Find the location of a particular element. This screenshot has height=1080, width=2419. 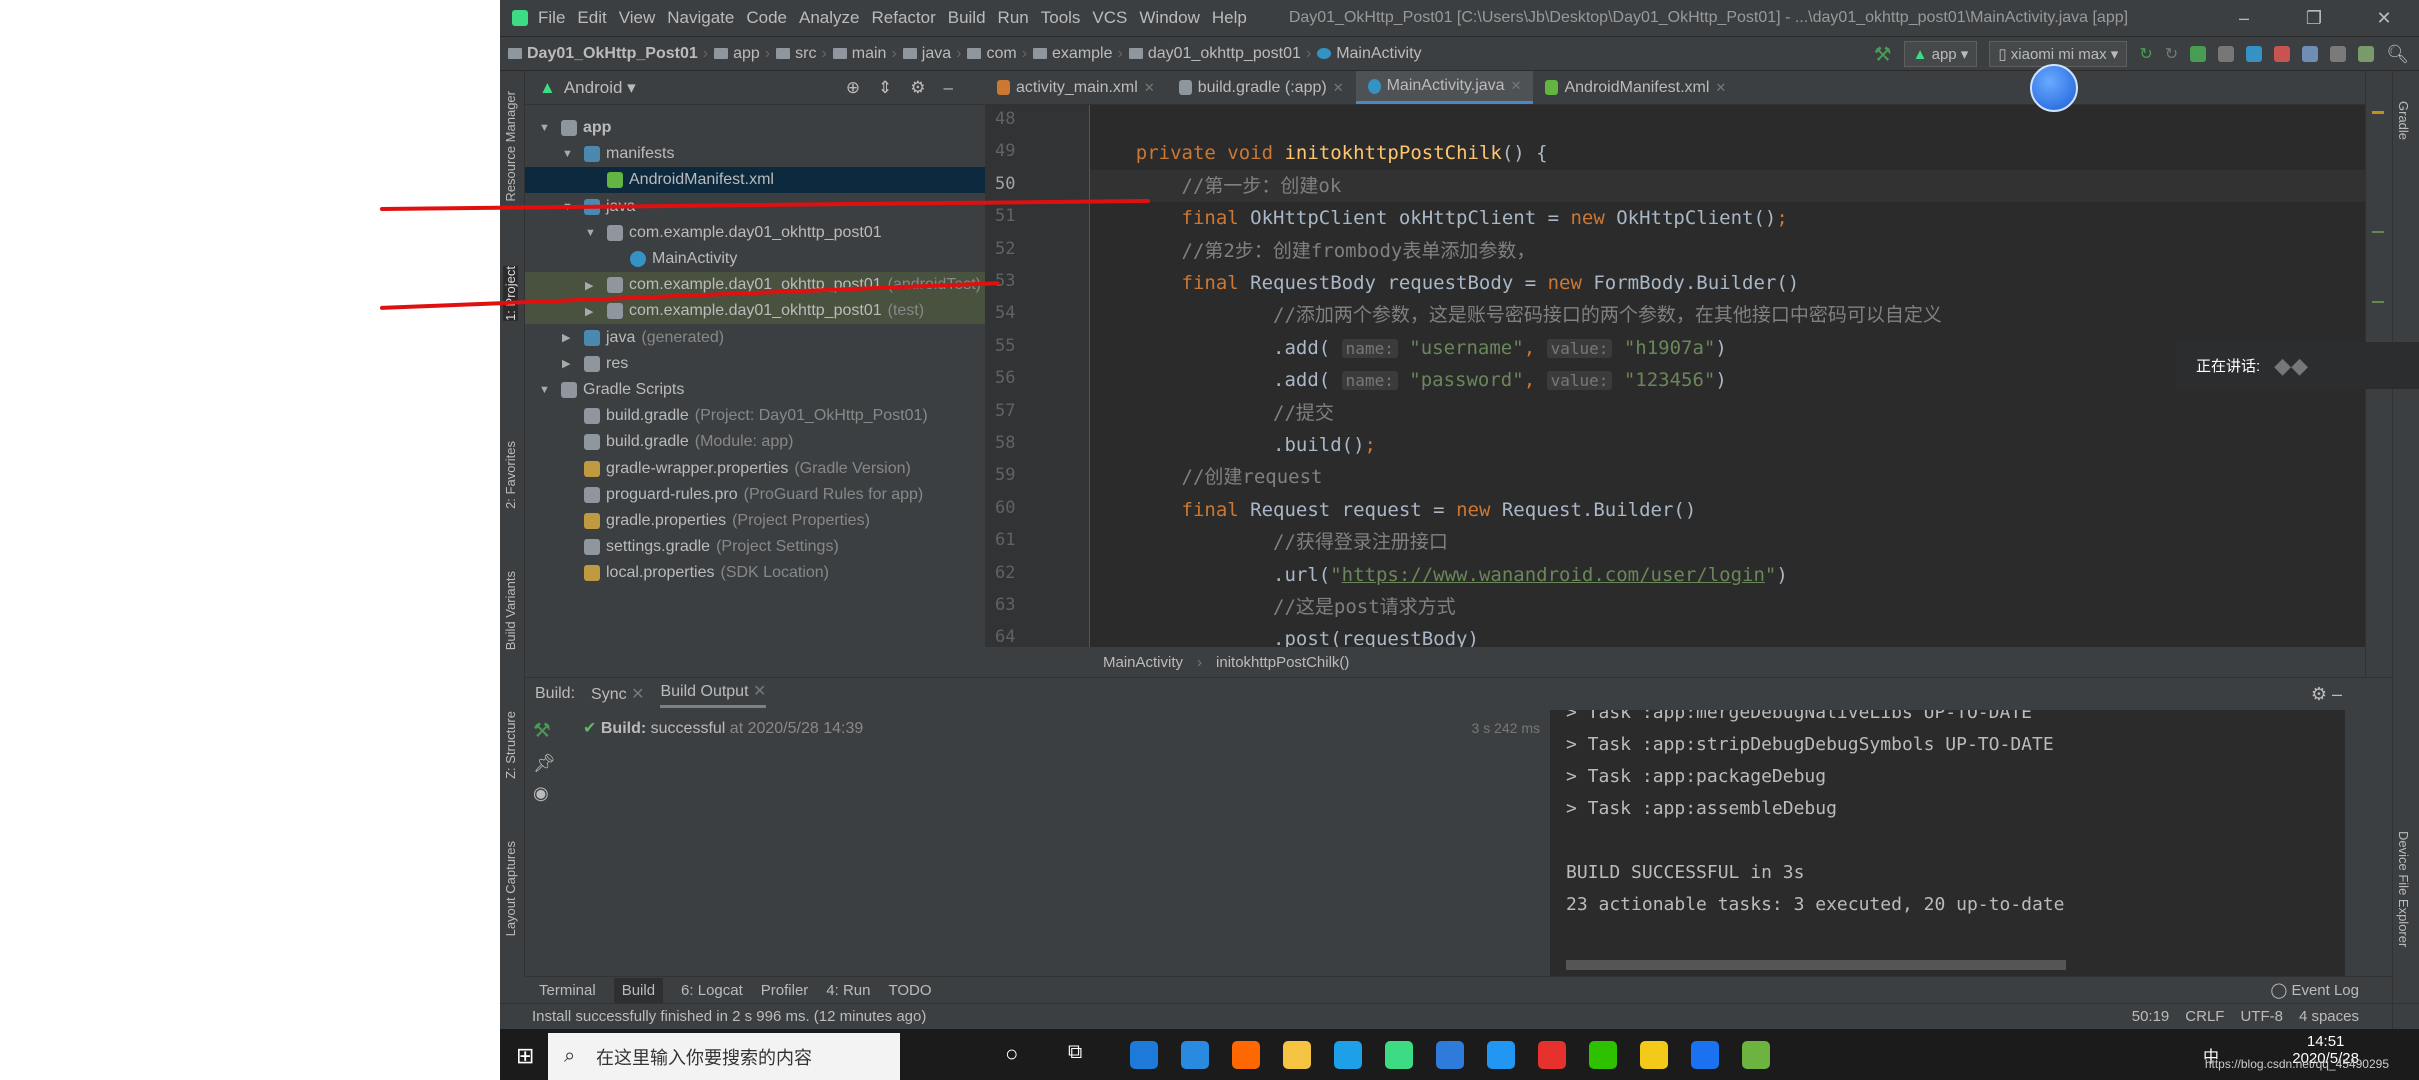

sync-gradle-icon is located at coordinates (2310, 54).